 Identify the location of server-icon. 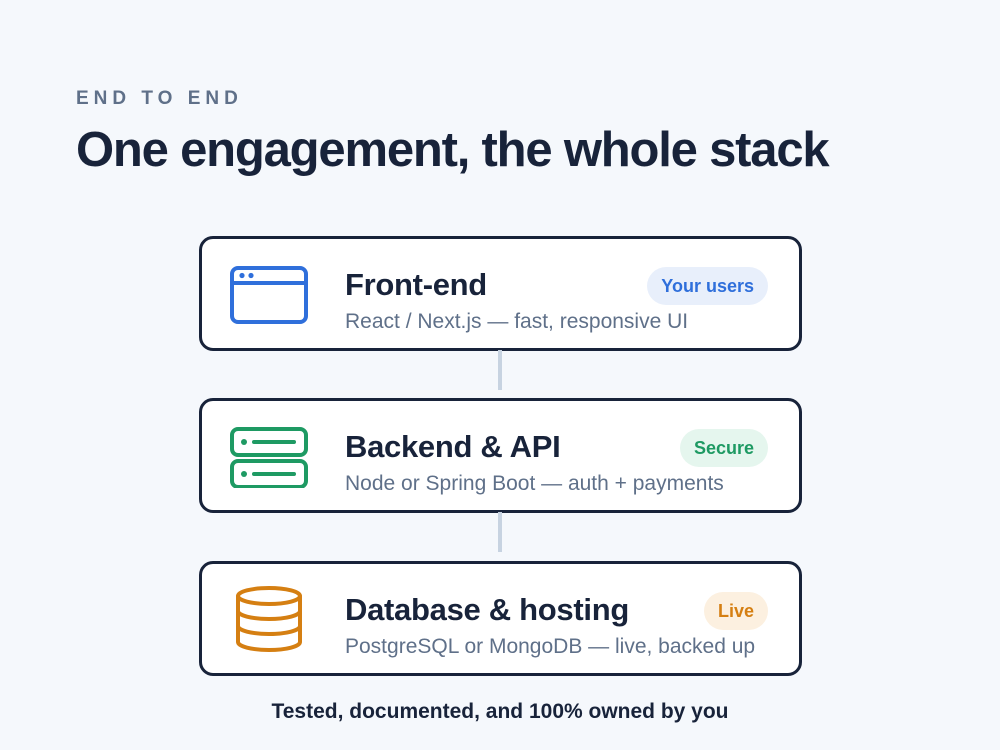
(269, 457).